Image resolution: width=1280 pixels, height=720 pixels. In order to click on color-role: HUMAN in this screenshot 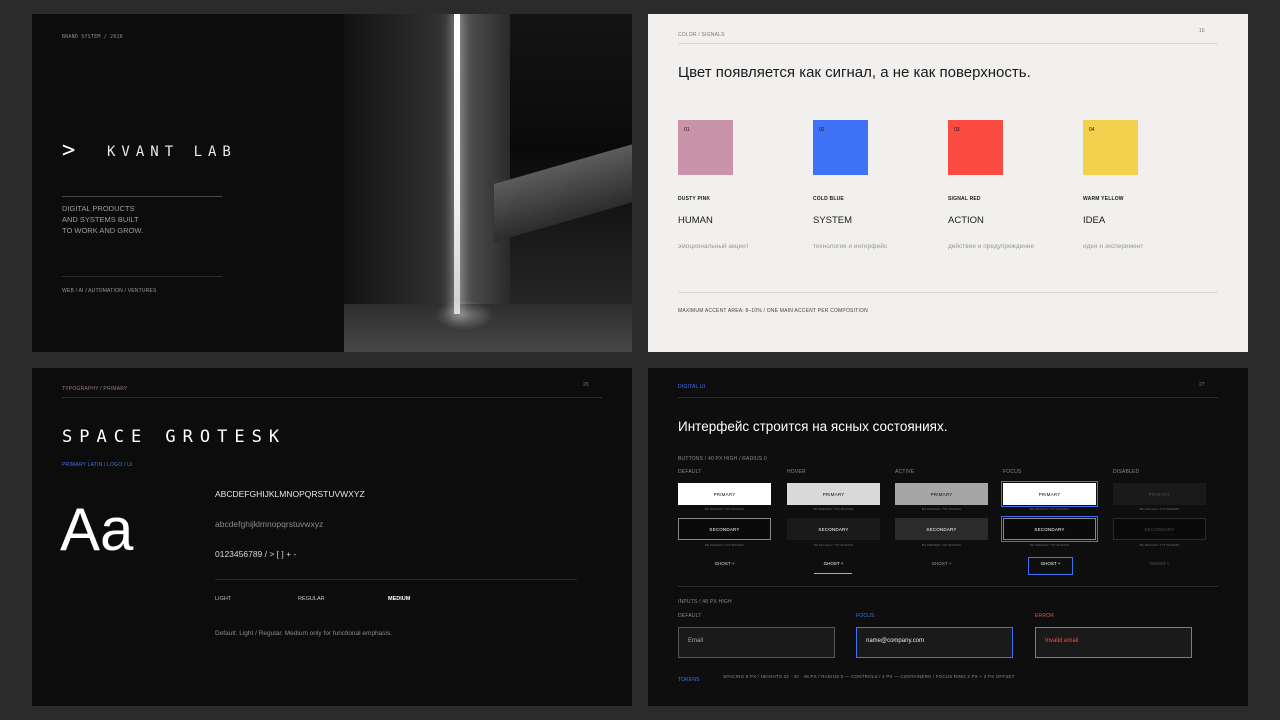, I will do `click(695, 220)`.